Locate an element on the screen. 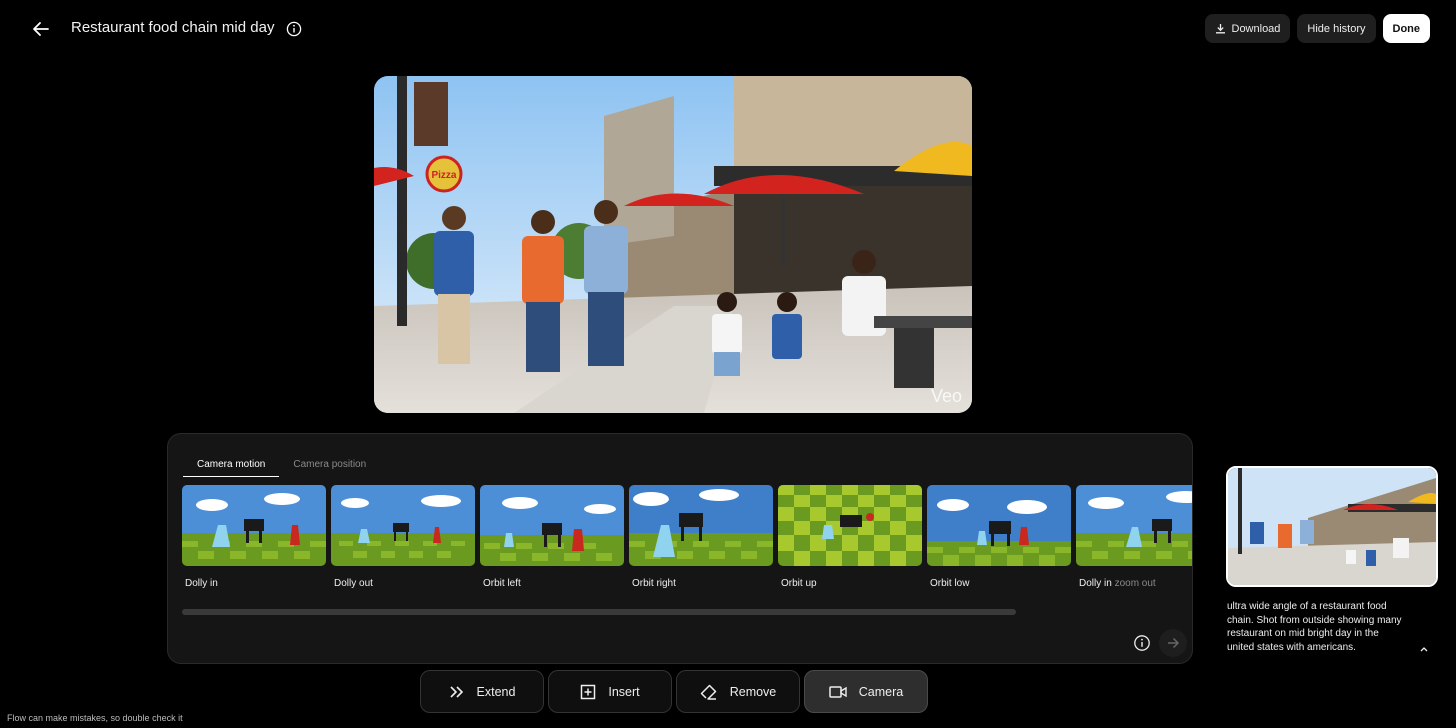 This screenshot has height=728, width=1456. extend-button: Extend is located at coordinates (482, 691).